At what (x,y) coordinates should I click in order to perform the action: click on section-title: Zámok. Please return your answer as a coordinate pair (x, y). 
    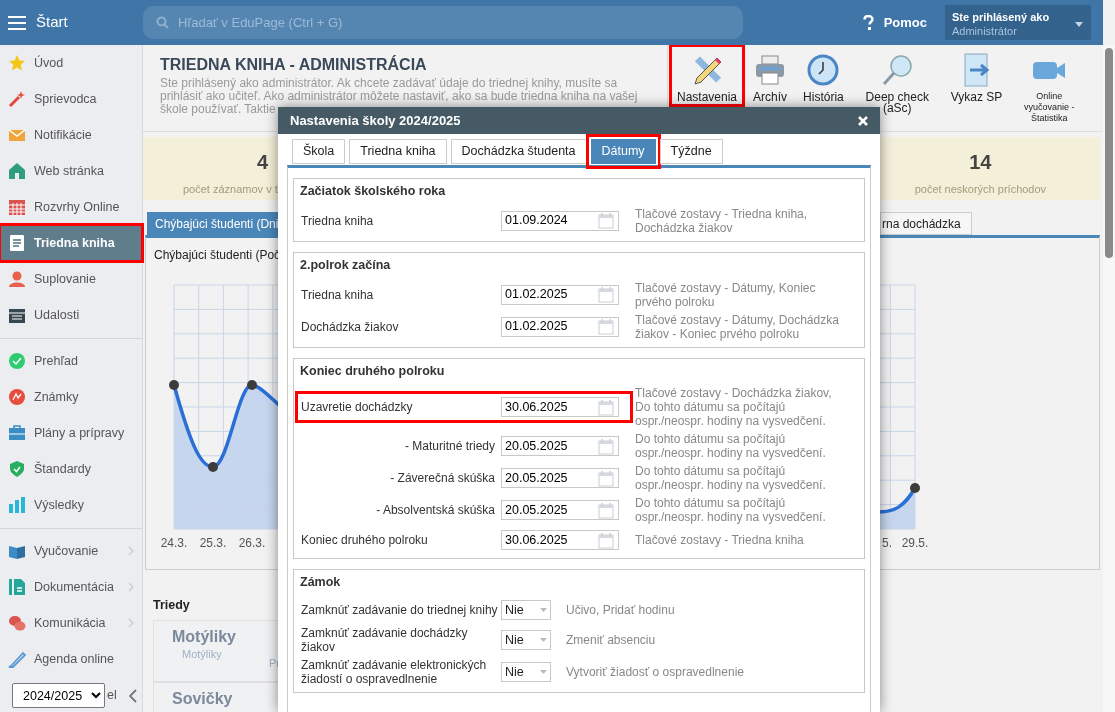
    Looking at the image, I should click on (320, 583).